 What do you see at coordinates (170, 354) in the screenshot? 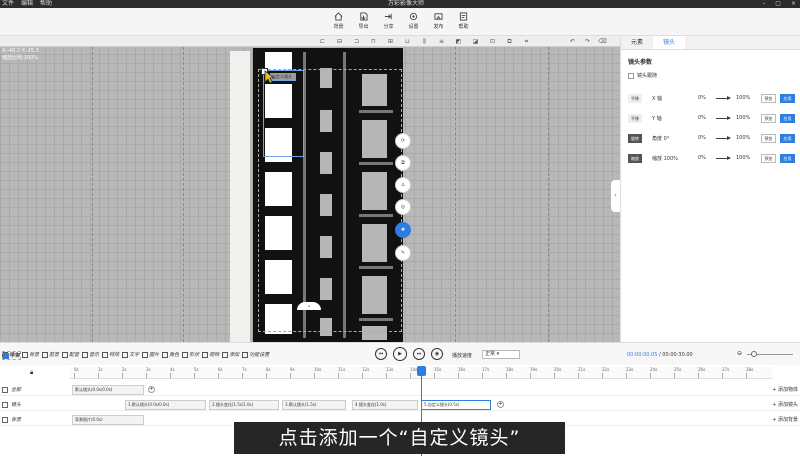
I see `timeline-tool-role: 角色` at bounding box center [170, 354].